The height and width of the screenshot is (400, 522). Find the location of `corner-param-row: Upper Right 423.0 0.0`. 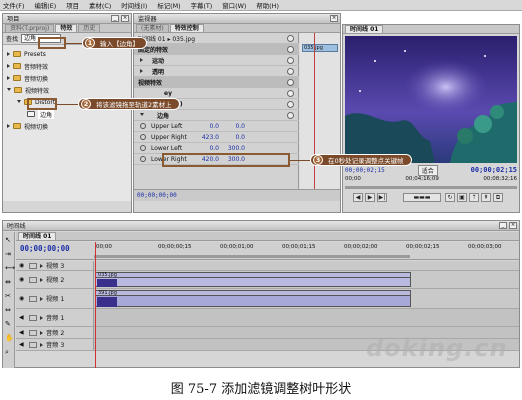

corner-param-row: Upper Right 423.0 0.0 is located at coordinates (216, 137).